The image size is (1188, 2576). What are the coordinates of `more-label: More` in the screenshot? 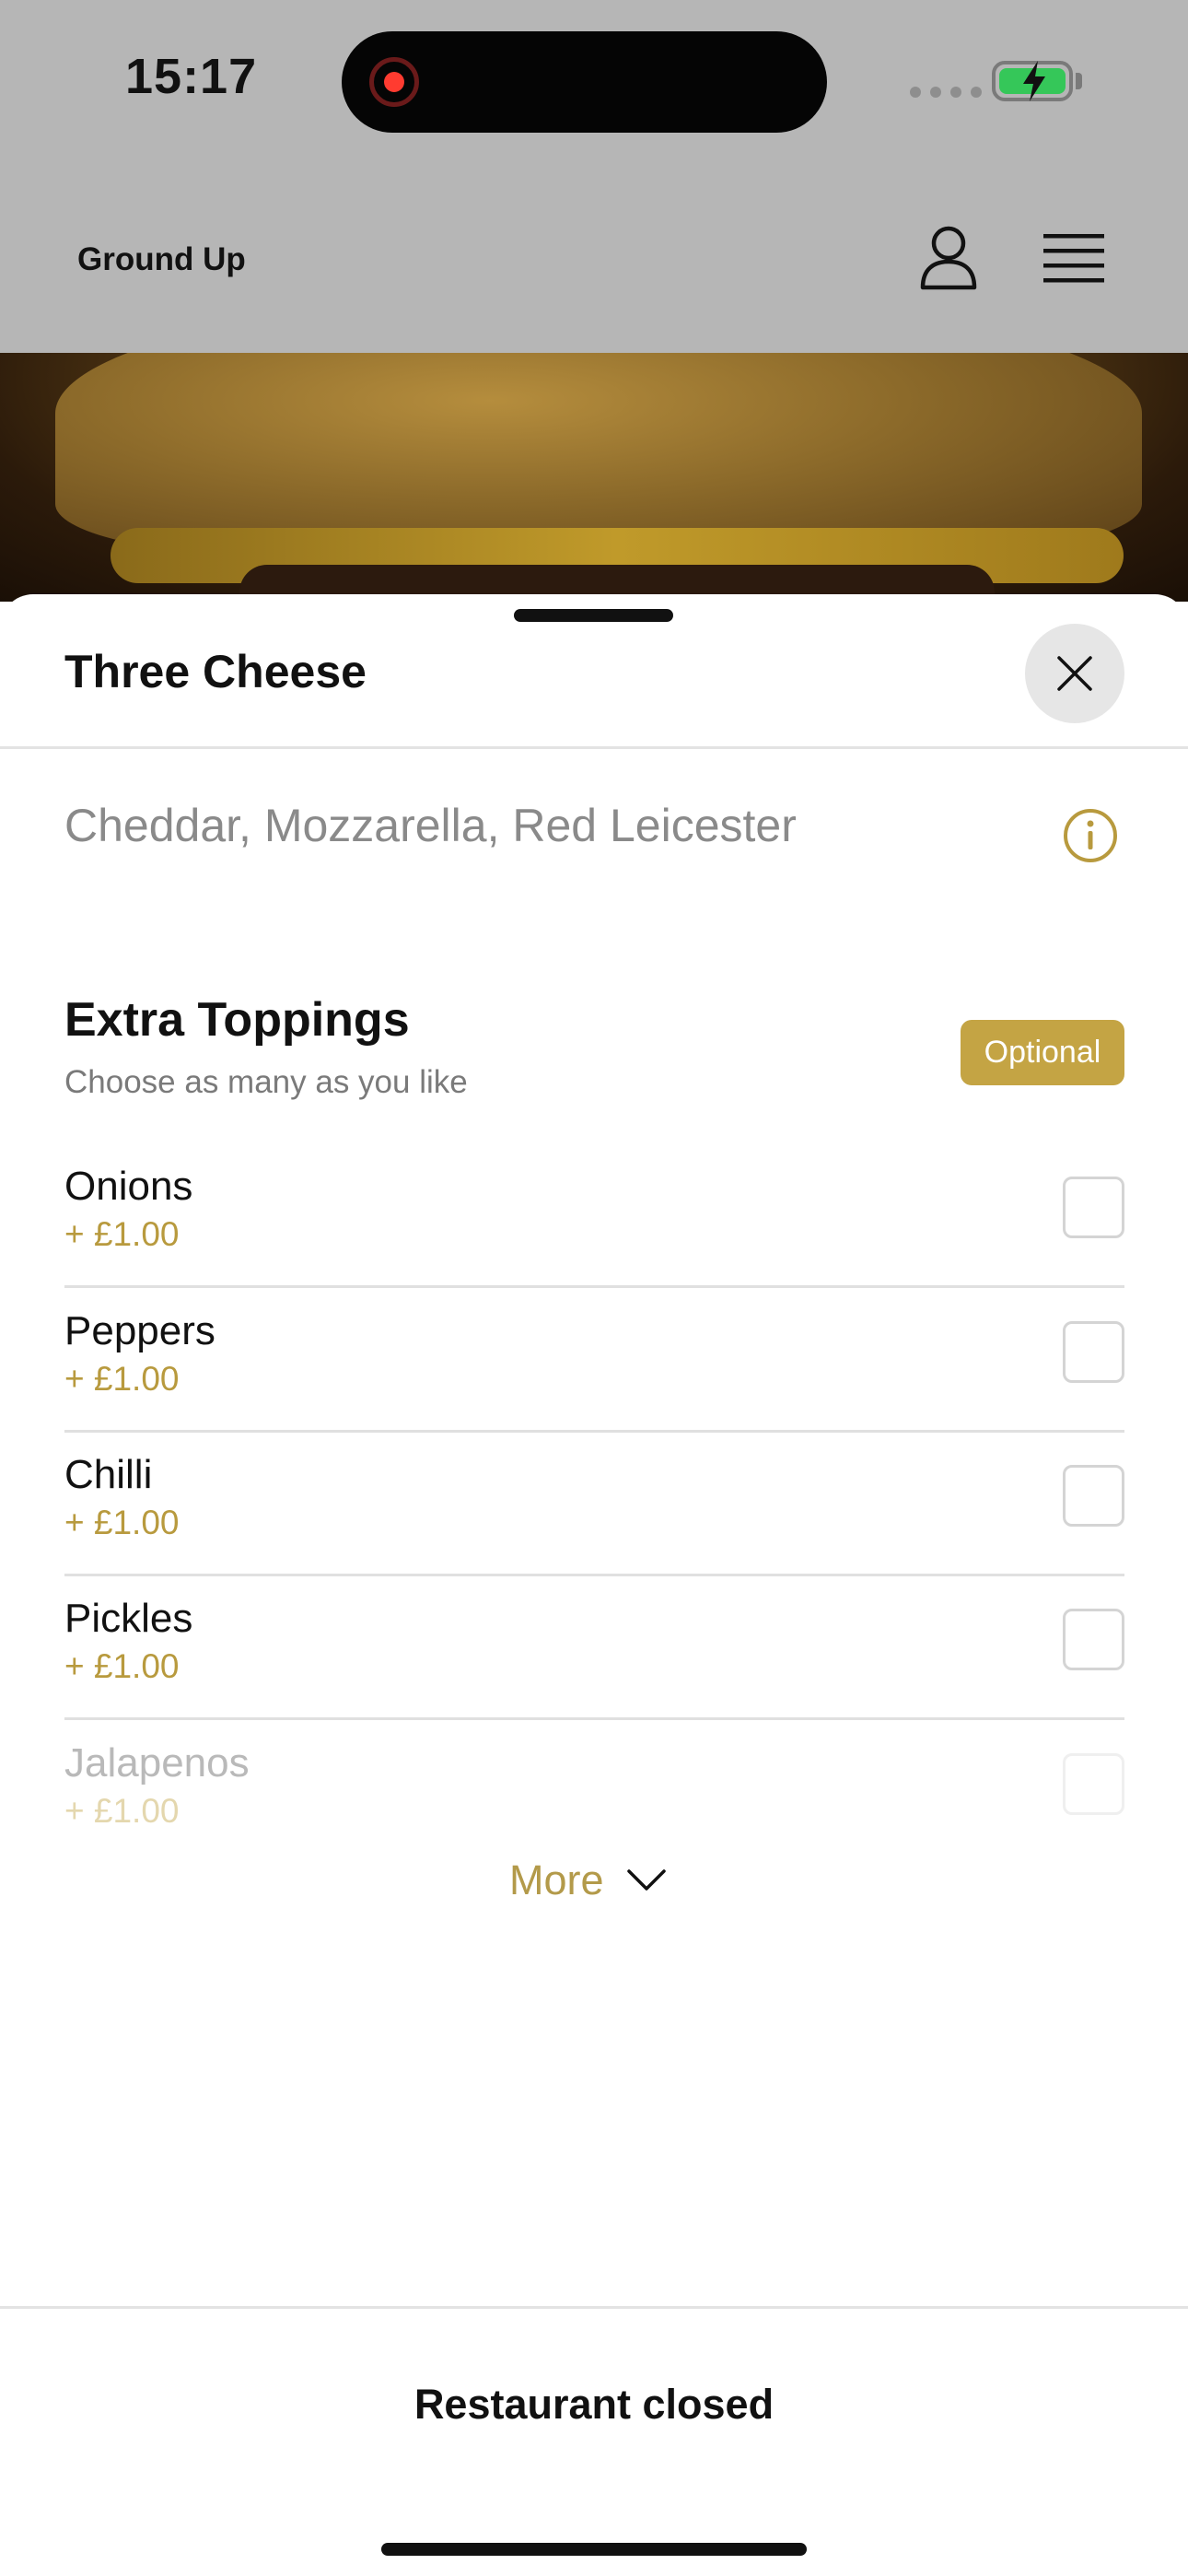 It's located at (556, 1879).